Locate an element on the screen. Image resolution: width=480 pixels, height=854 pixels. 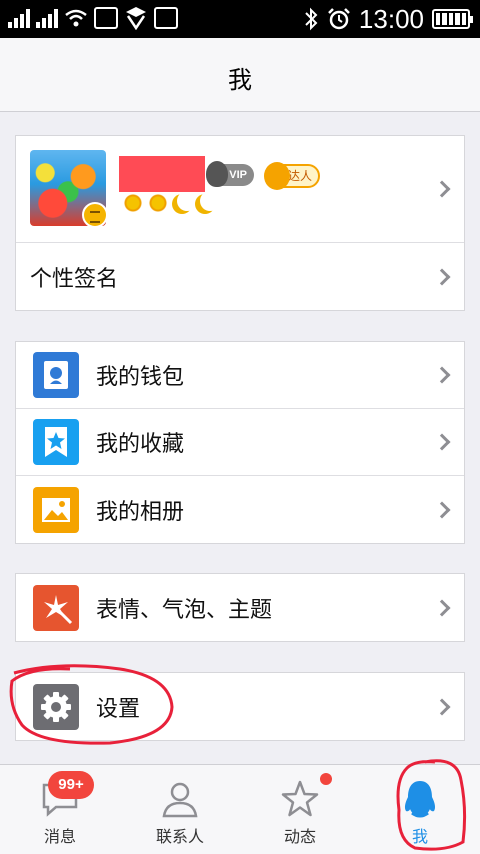
wifi-icon is located at coordinates (76, 18).